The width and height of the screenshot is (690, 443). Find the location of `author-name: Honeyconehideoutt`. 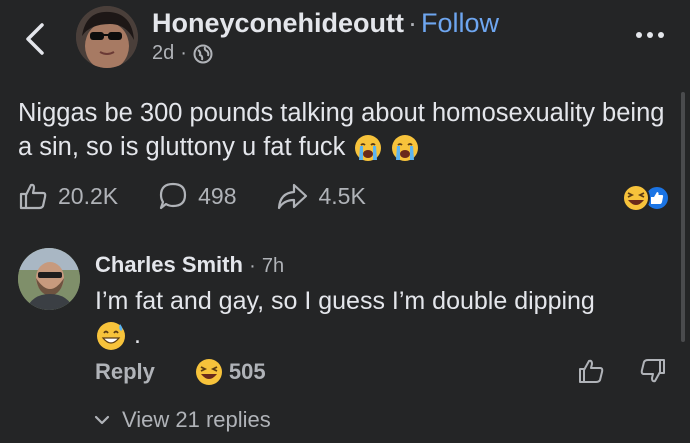

author-name: Honeyconehideoutt is located at coordinates (278, 23).